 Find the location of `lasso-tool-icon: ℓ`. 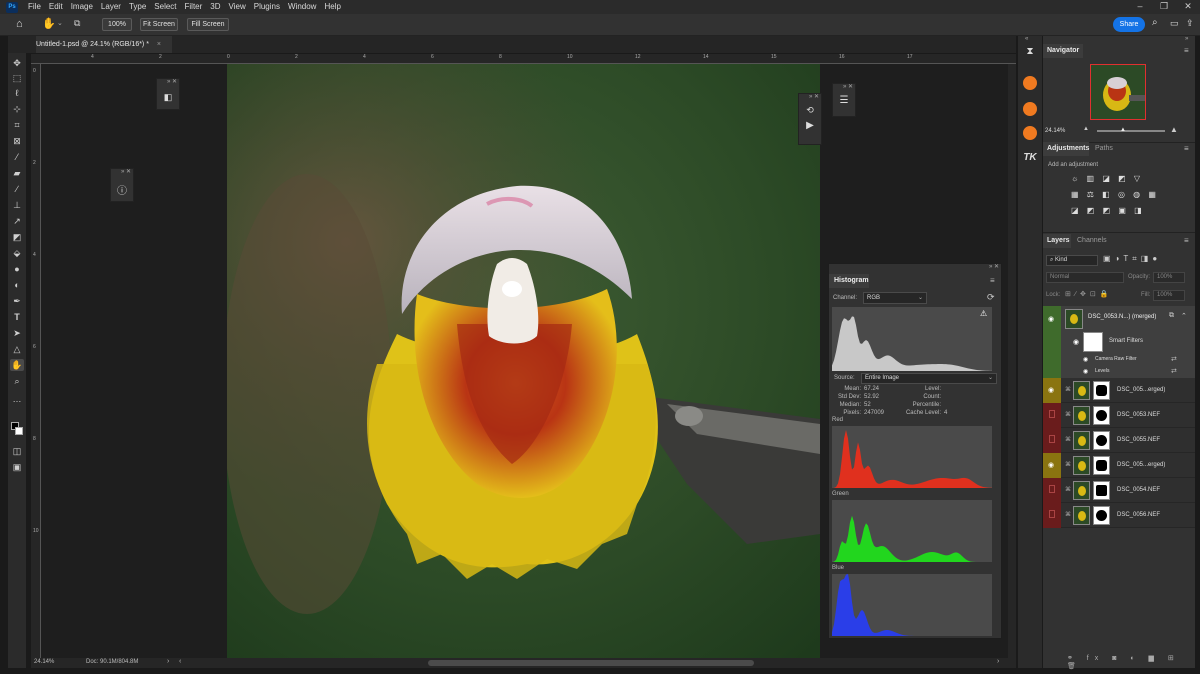

lasso-tool-icon: ℓ is located at coordinates (17, 93).